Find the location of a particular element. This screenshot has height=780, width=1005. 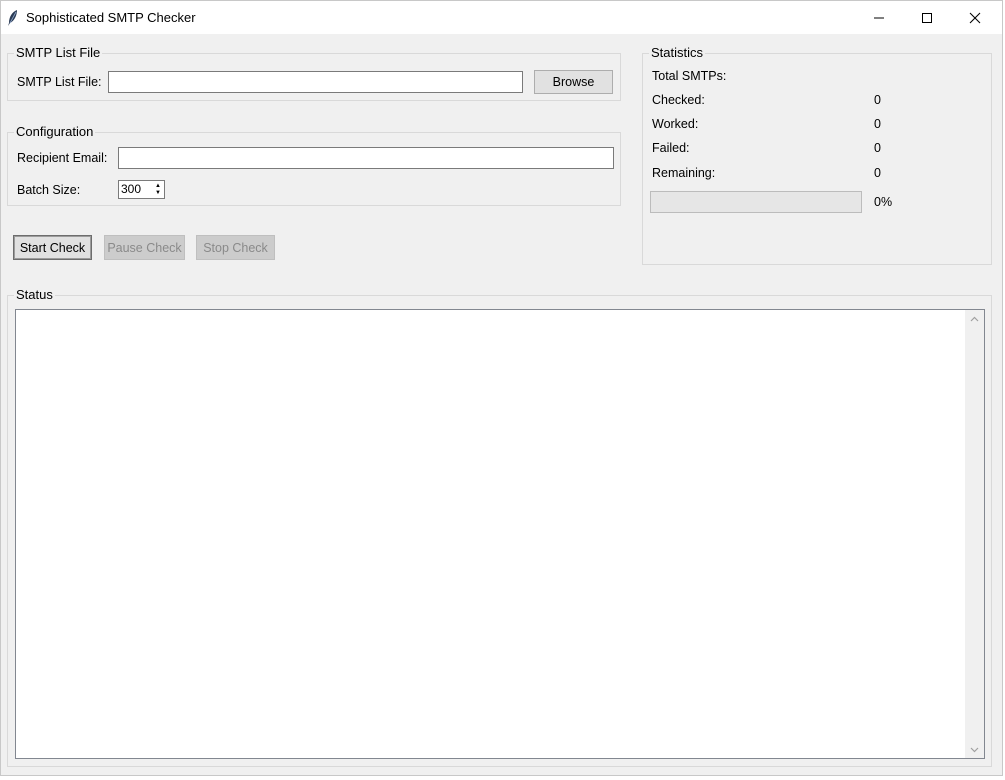

failed-value: 0 is located at coordinates (877, 148).